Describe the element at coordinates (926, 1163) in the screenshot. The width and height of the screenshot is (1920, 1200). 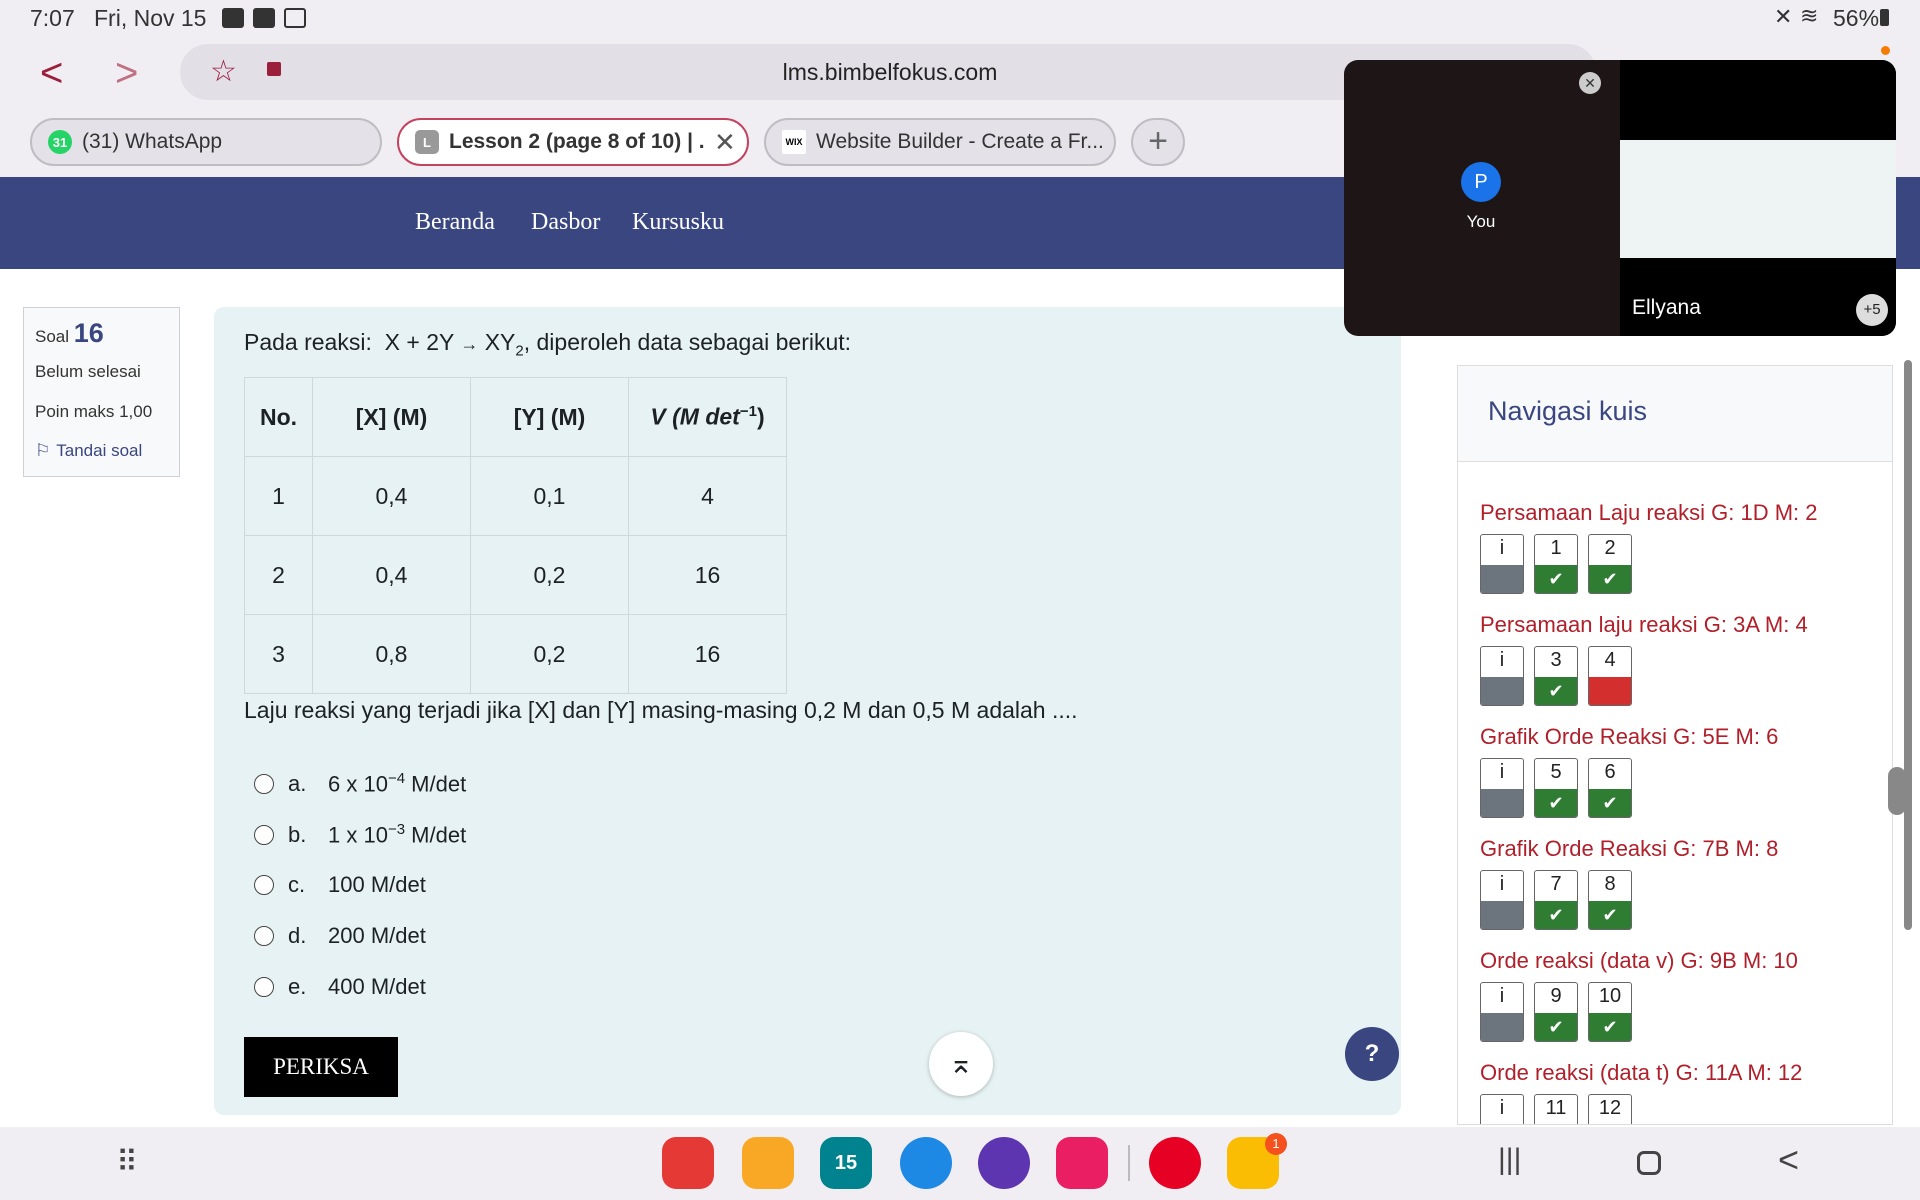
I see `messages-app-icon` at that location.